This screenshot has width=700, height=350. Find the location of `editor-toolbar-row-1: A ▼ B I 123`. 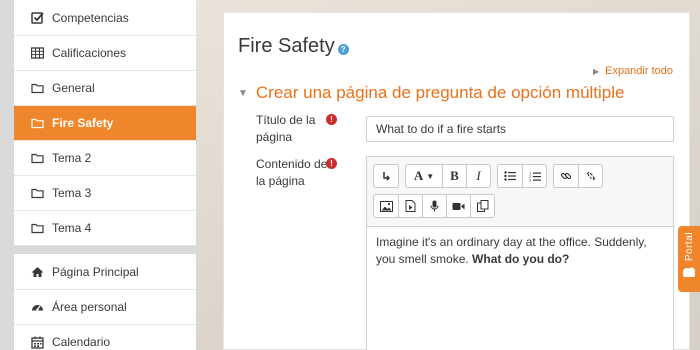

editor-toolbar-row-1: A ▼ B I 123 is located at coordinates (488, 176).